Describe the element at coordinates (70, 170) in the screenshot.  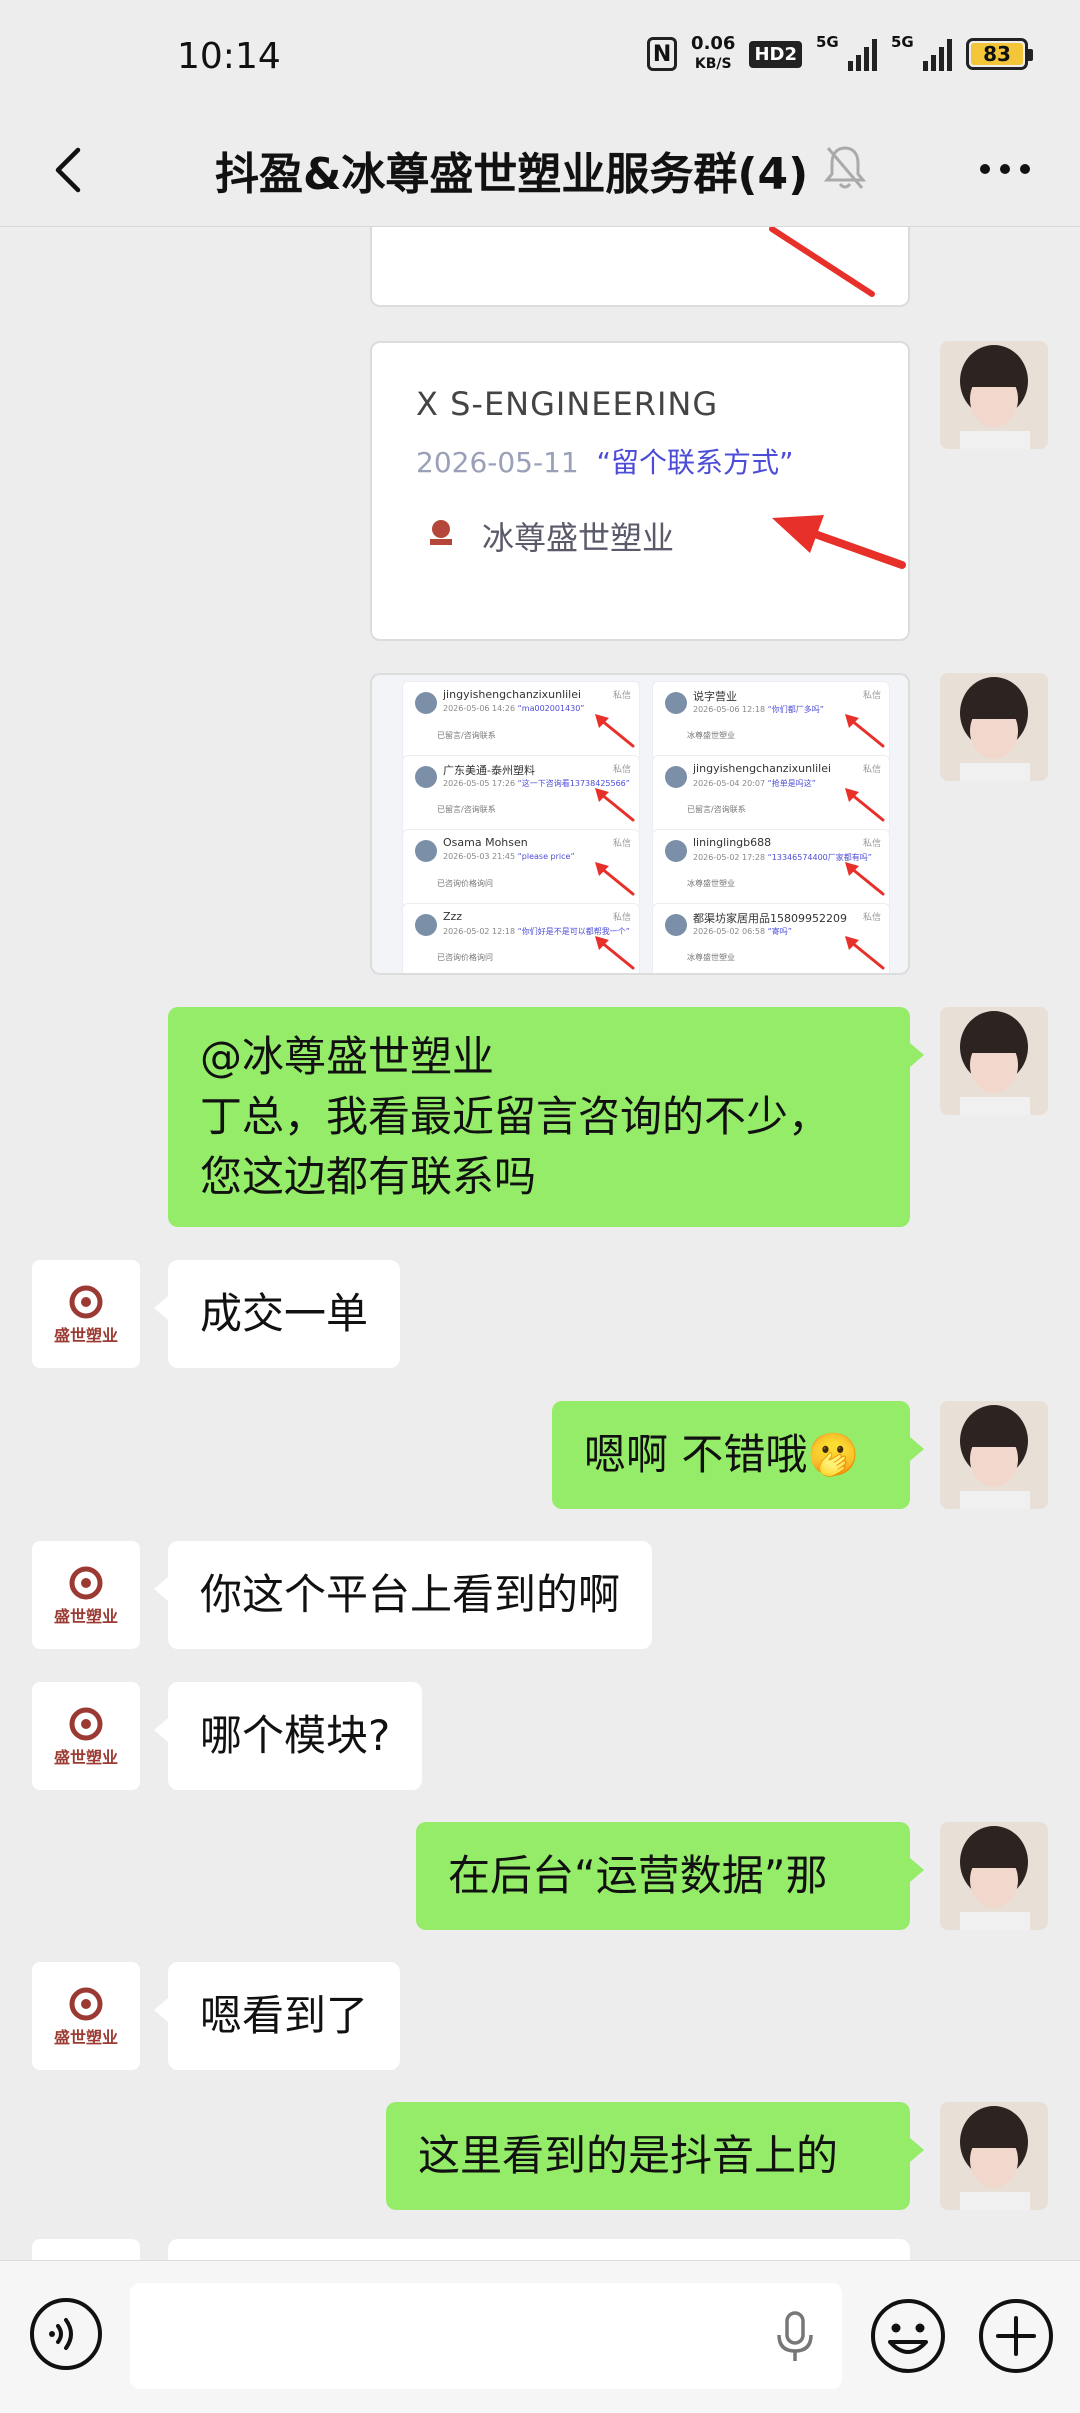
I see `chevron-left-icon` at that location.